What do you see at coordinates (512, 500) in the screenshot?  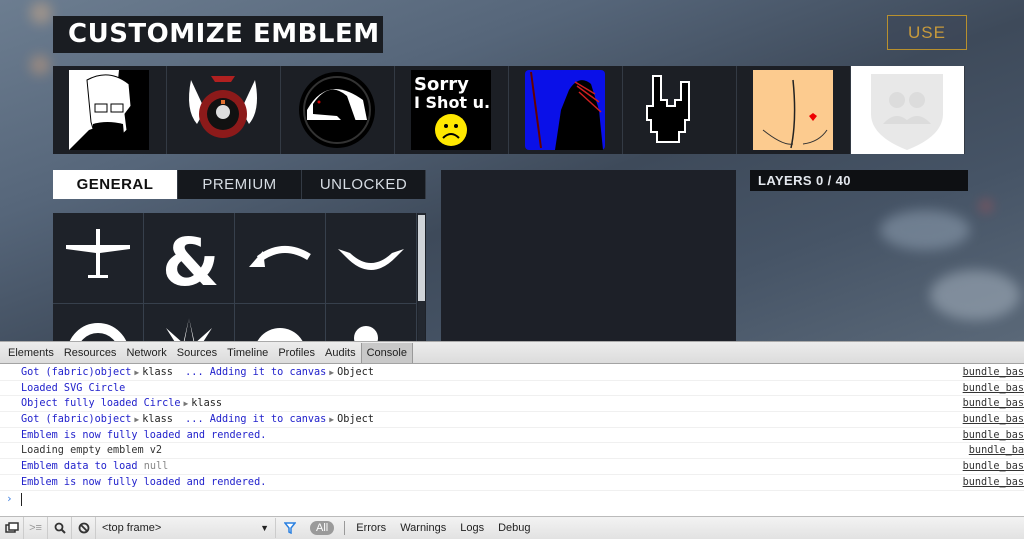 I see `console-input: ›` at bounding box center [512, 500].